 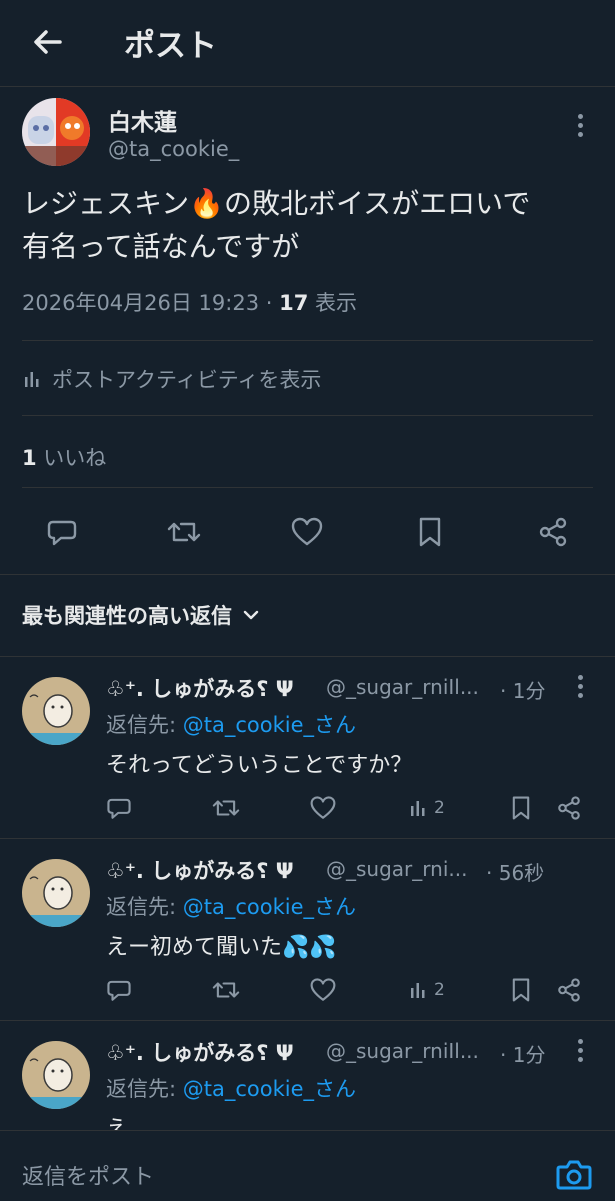 I want to click on like-button, so click(x=307, y=532).